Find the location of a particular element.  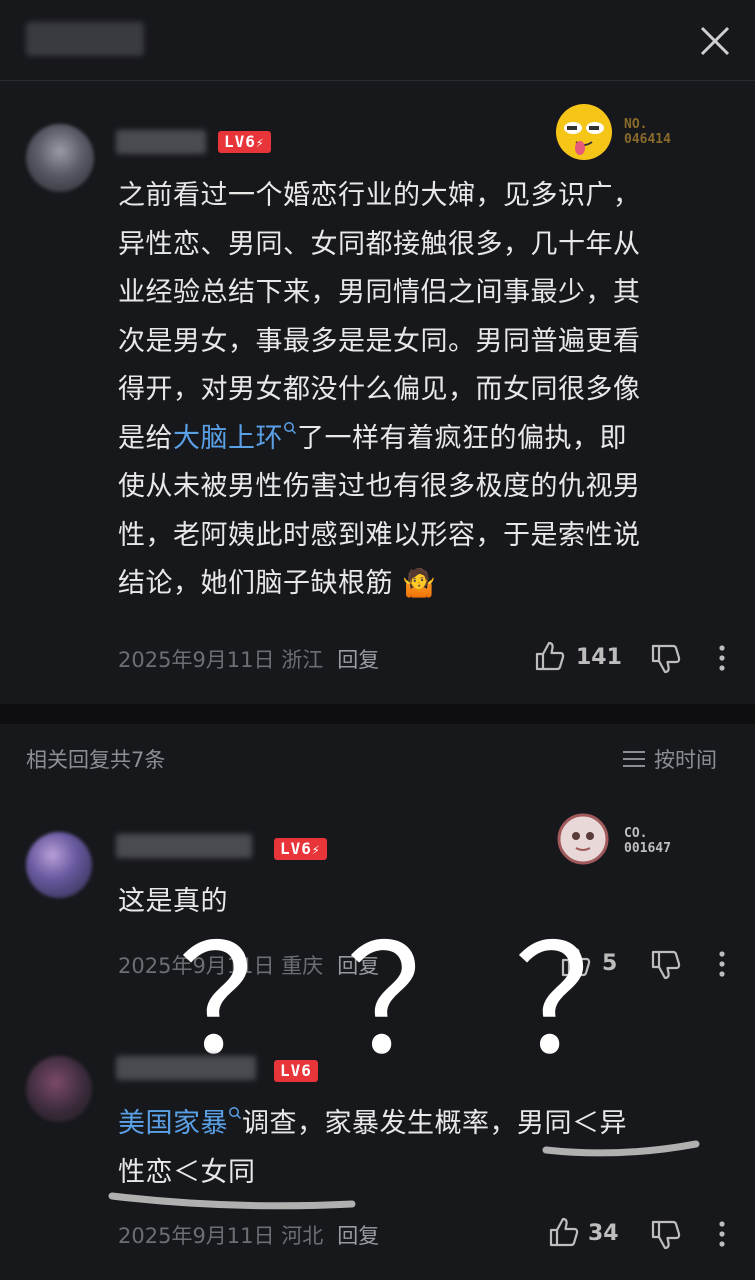

reply-meta: 2025年9月11日 河北 回复 is located at coordinates (249, 1236).